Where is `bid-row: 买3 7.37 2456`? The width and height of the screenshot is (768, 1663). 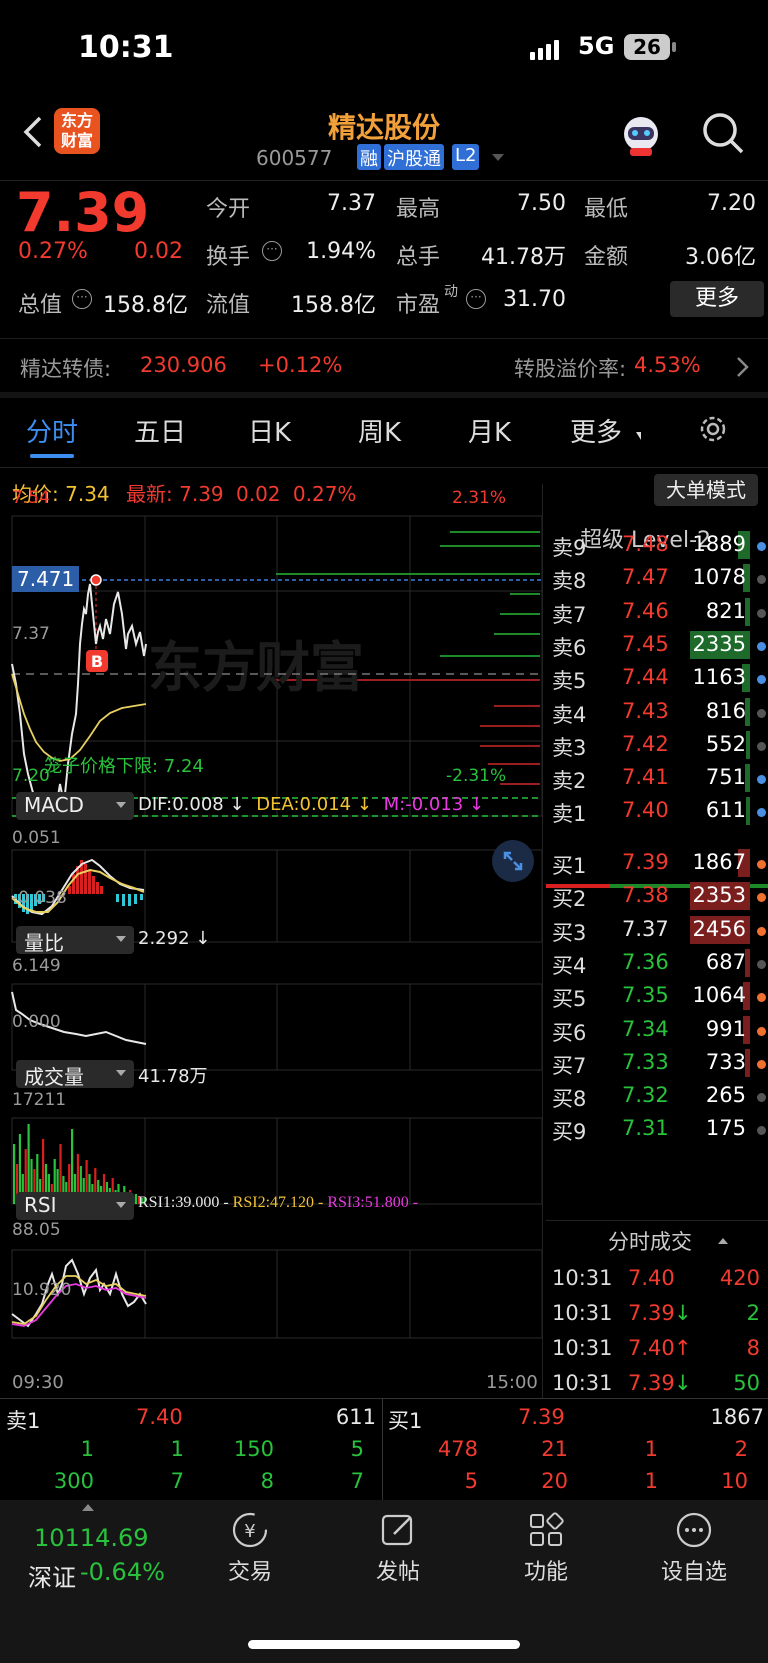 bid-row: 买3 7.37 2456 is located at coordinates (659, 930).